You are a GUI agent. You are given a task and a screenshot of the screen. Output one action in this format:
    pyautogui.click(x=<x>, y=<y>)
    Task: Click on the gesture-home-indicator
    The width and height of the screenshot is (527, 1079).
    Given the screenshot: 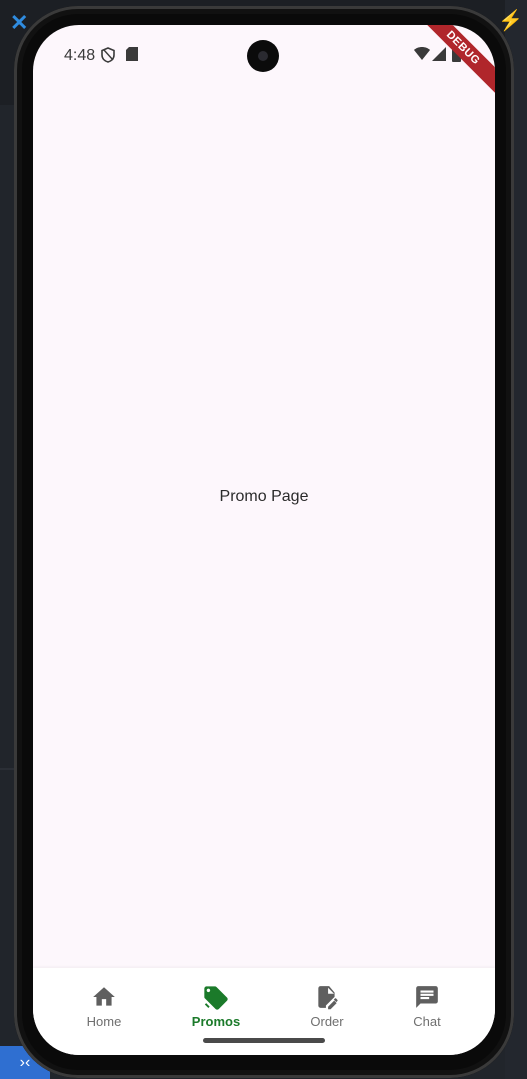 What is the action you would take?
    pyautogui.click(x=264, y=1040)
    